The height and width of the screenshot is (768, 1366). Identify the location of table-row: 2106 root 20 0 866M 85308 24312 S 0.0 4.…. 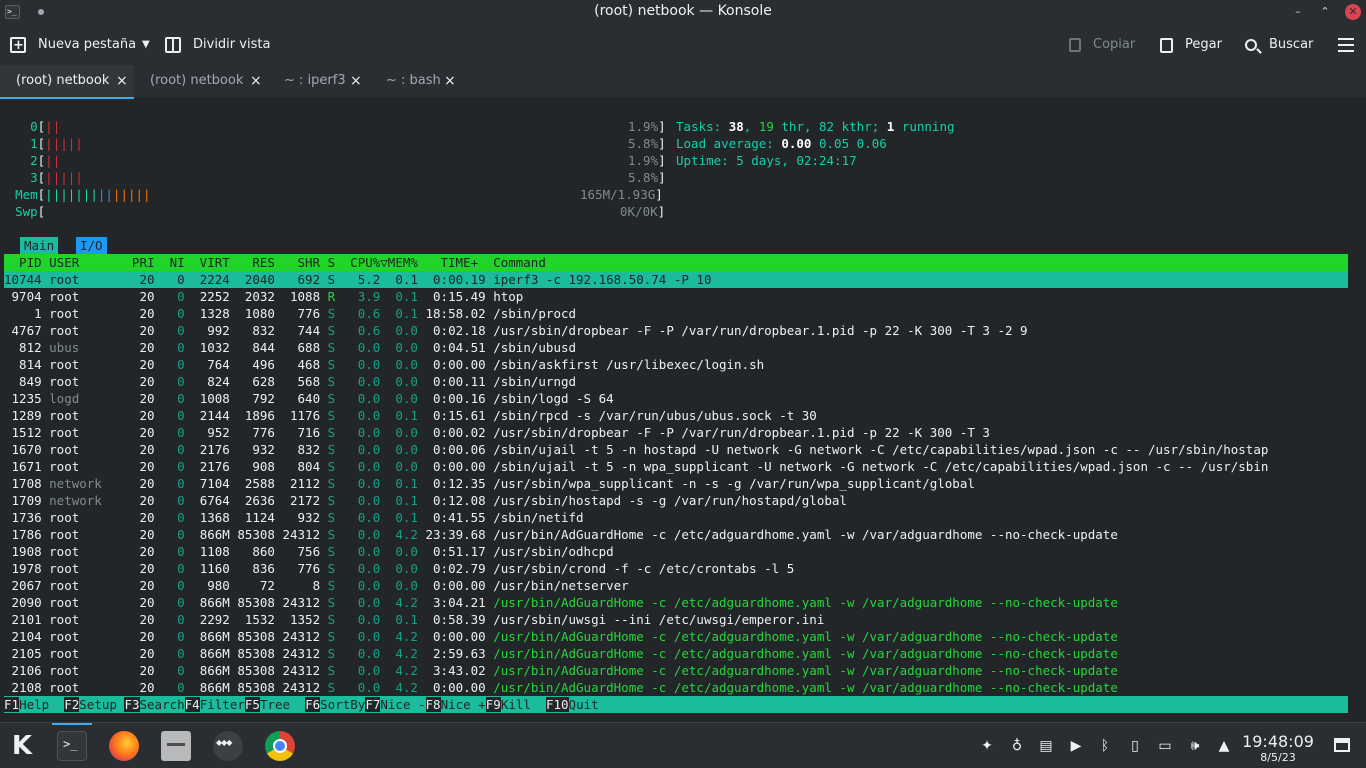
(561, 670).